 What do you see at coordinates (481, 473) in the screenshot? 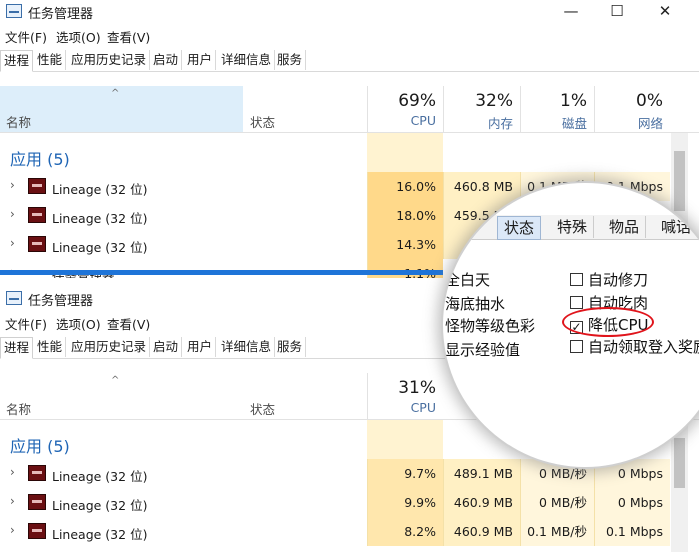
I see `memory-cell: 489.1 MB` at bounding box center [481, 473].